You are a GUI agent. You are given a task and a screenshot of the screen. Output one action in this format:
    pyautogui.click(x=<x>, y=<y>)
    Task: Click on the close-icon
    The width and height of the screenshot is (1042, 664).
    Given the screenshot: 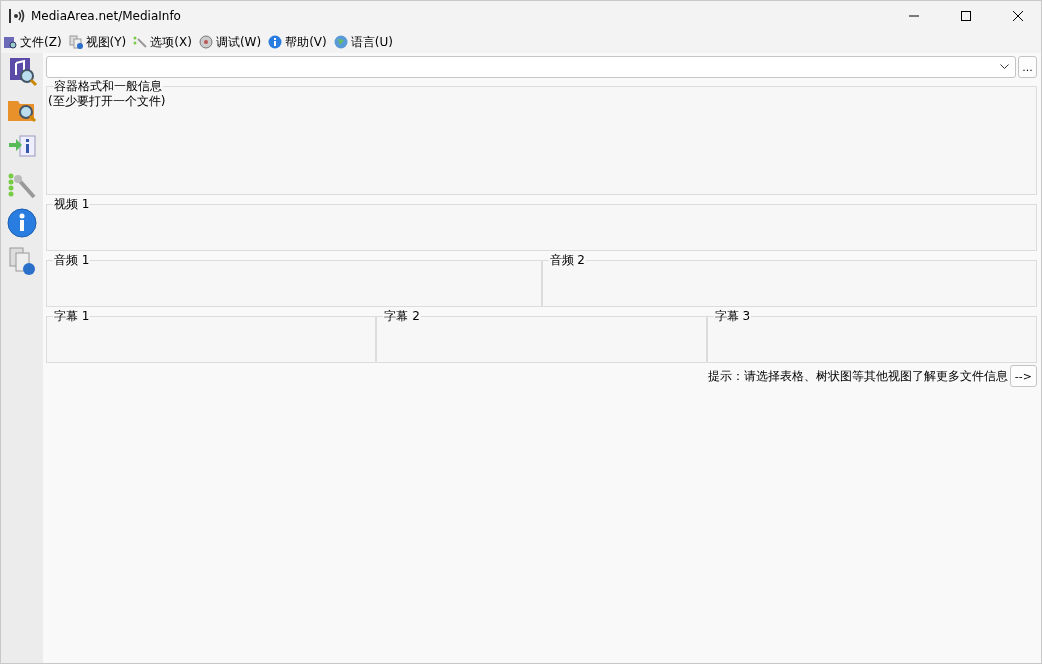 What is the action you would take?
    pyautogui.click(x=1018, y=16)
    